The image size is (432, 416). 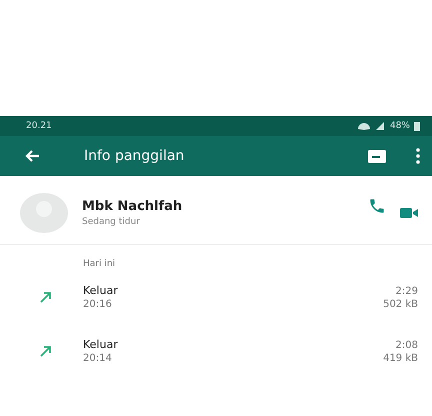 What do you see at coordinates (400, 358) in the screenshot?
I see `call-data-size: 419 kB` at bounding box center [400, 358].